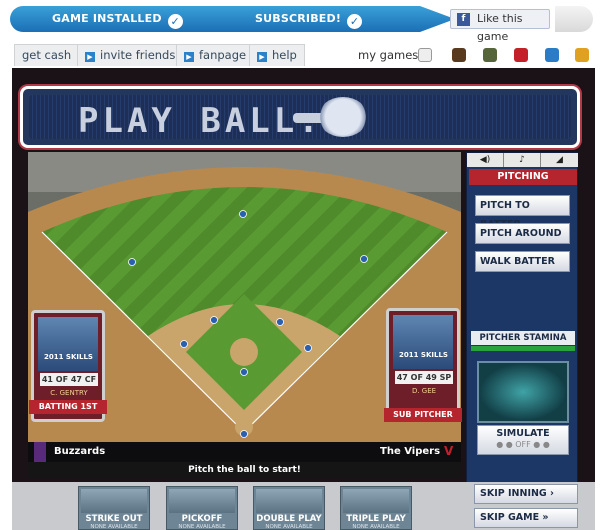 Image resolution: width=600 pixels, height=530 pixels. What do you see at coordinates (522, 212) in the screenshot?
I see `pitch-to-batter-button: PITCH TO BATTER` at bounding box center [522, 212].